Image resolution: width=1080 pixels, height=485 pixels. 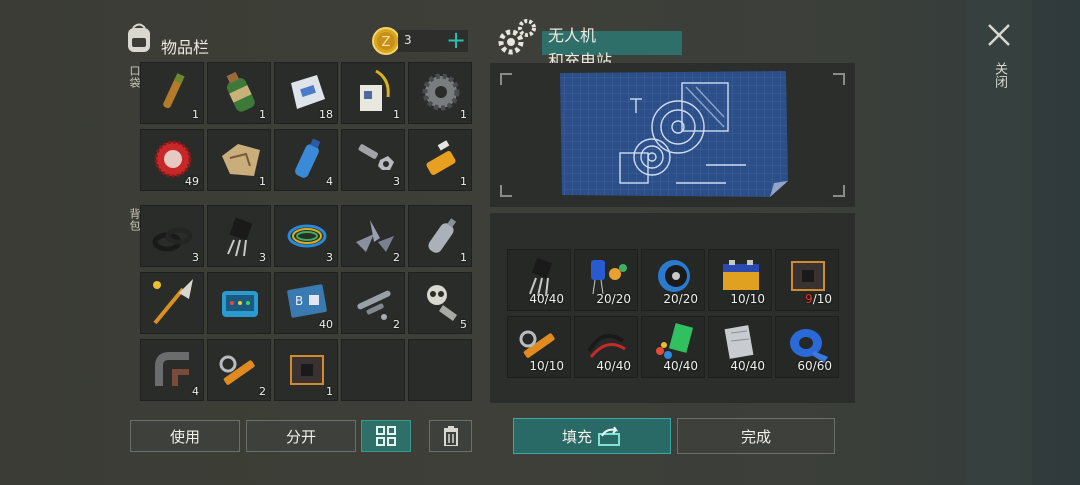 I want to click on item-count: 49, so click(x=192, y=181).